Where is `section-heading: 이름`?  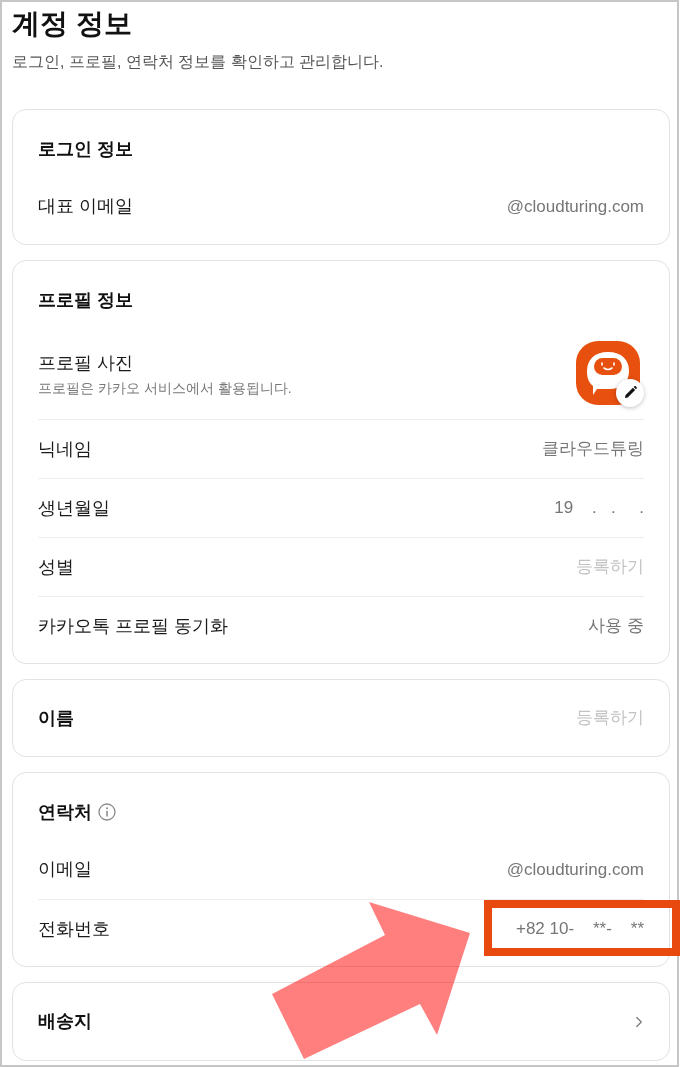
section-heading: 이름 is located at coordinates (56, 718).